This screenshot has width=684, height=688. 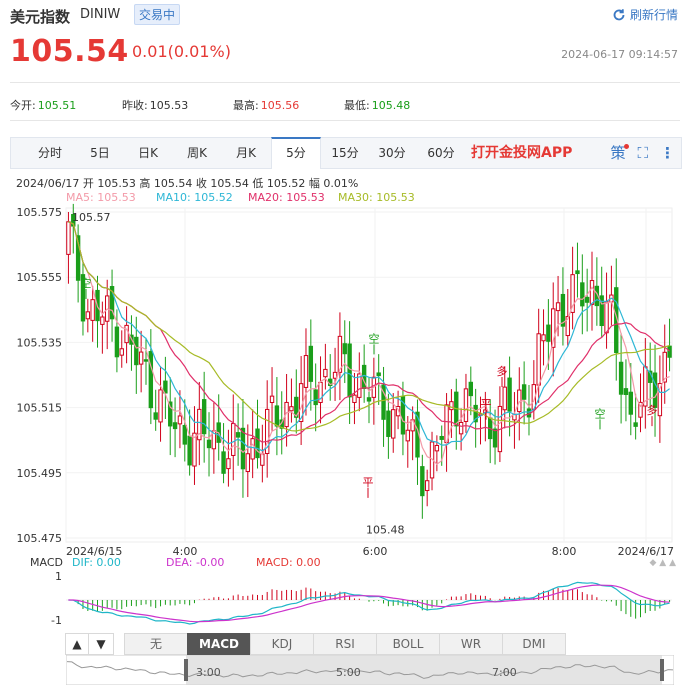 What do you see at coordinates (345, 153) in the screenshot?
I see `tab-15min: 15分` at bounding box center [345, 153].